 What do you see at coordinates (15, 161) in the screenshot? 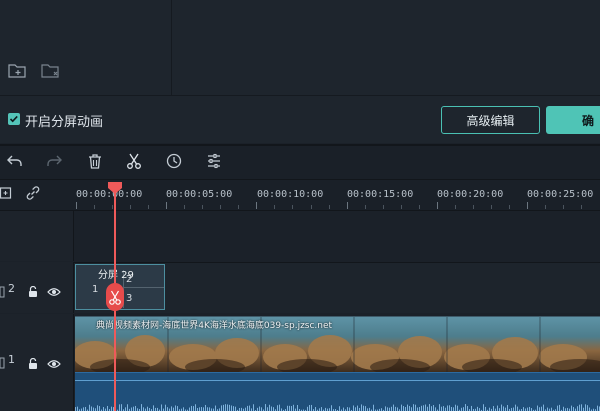
I see `undo-icon` at bounding box center [15, 161].